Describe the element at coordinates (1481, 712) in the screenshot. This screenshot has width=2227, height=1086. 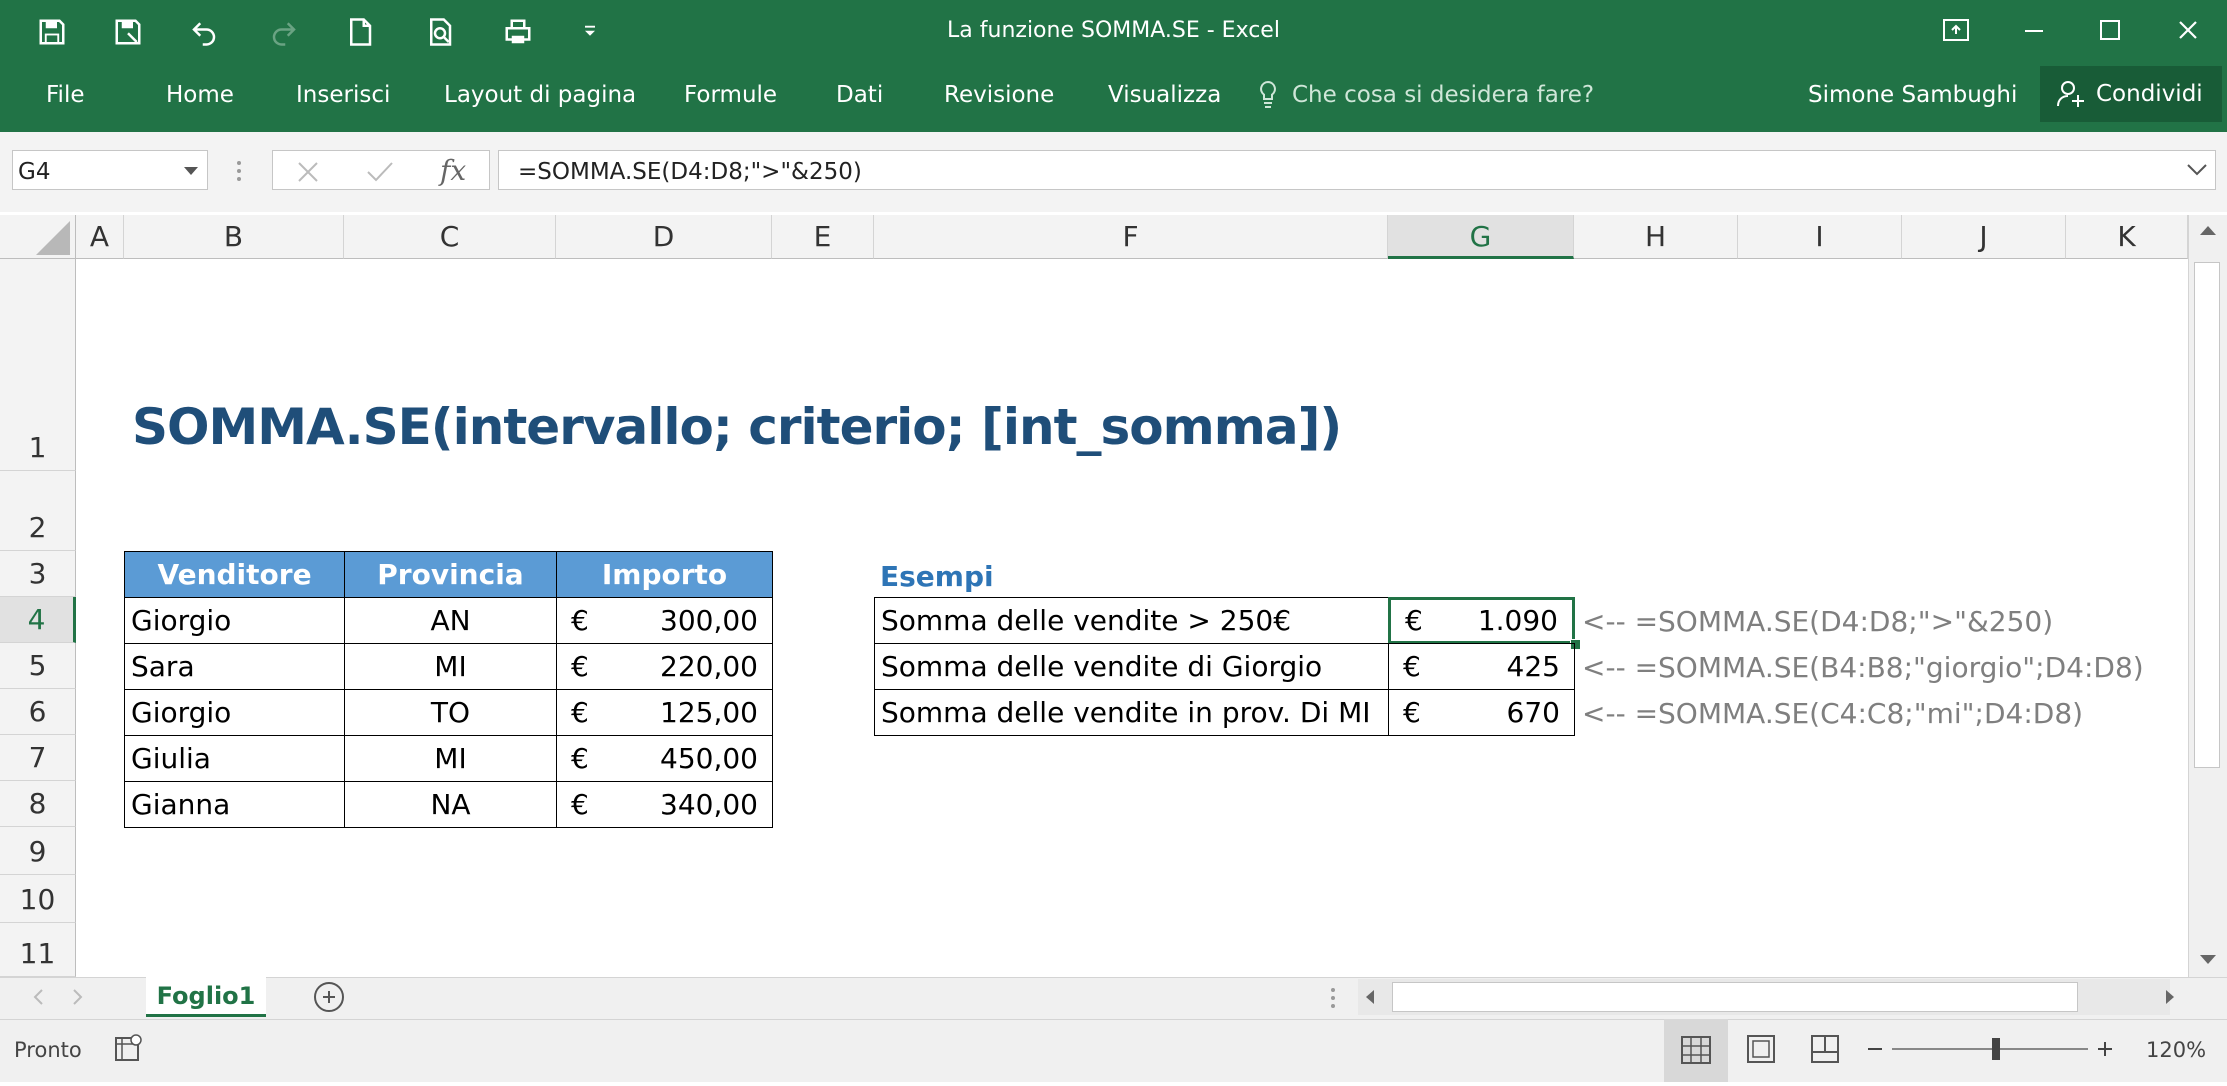
I see `example-value-cell: € 670` at that location.